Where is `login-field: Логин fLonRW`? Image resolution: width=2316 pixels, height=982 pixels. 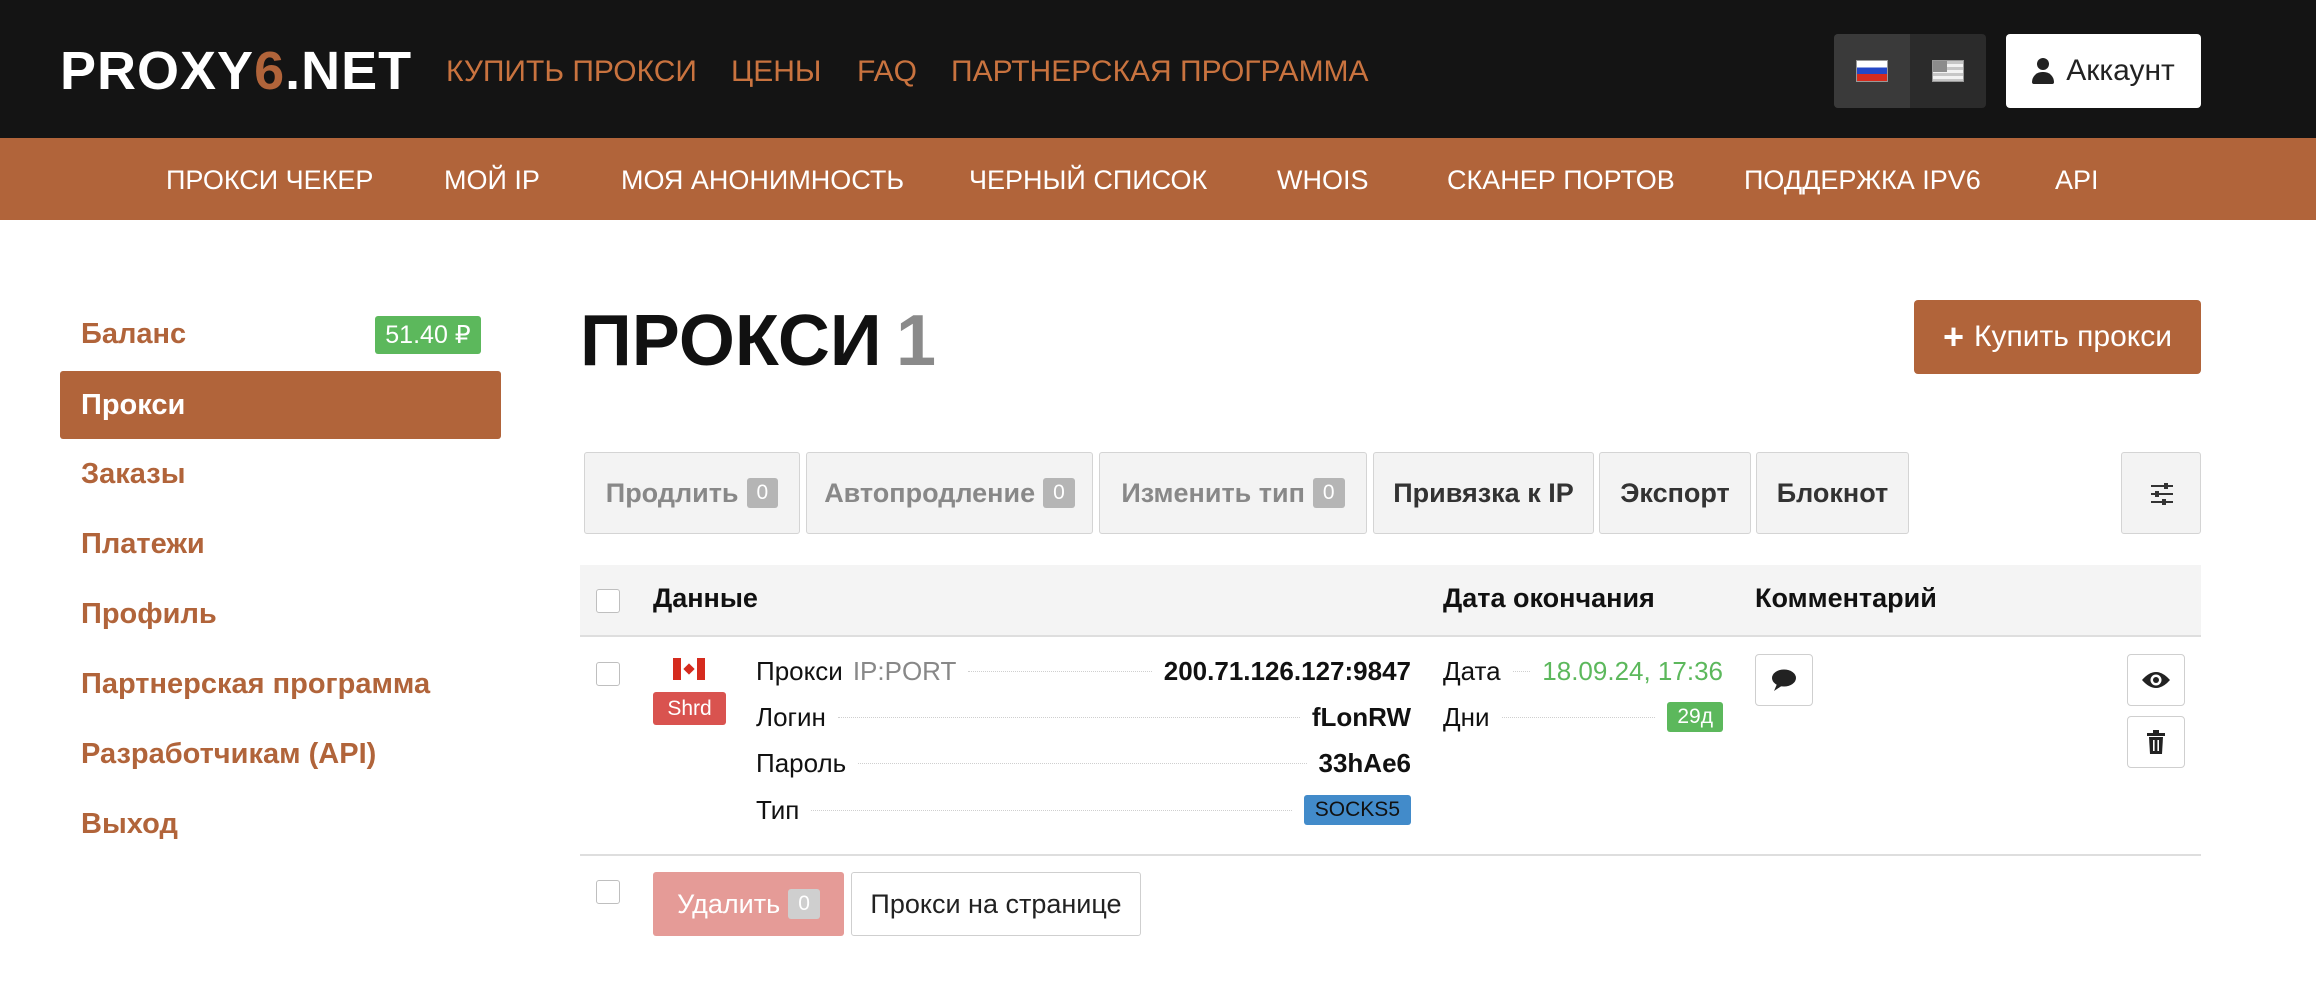
login-field: Логин fLonRW is located at coordinates (1083, 717).